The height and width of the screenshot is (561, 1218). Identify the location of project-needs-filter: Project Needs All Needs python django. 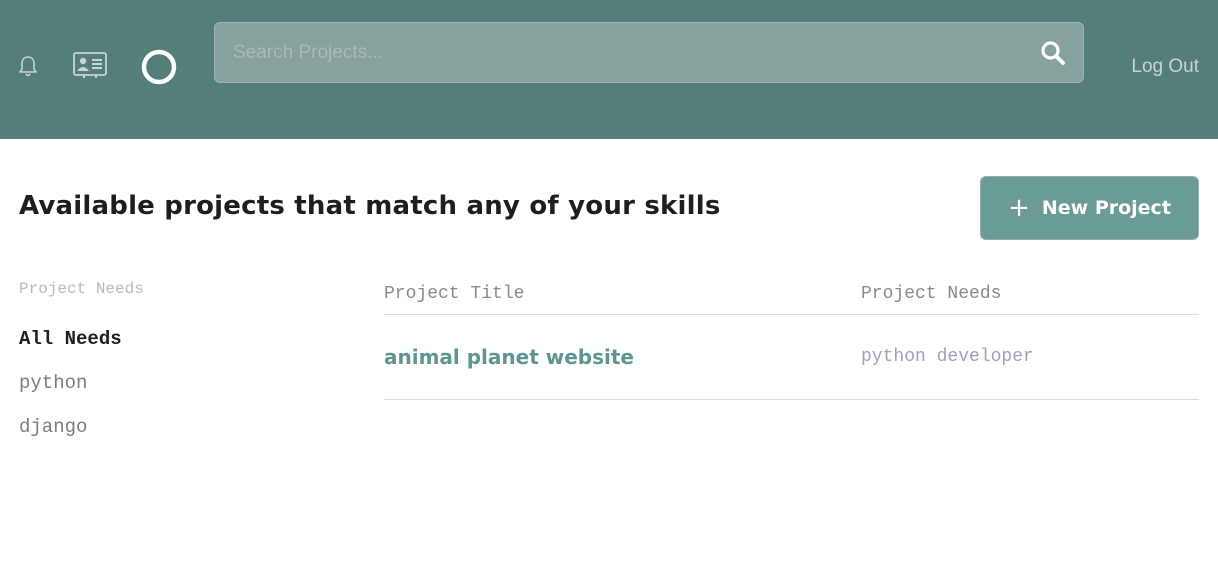
(179, 370).